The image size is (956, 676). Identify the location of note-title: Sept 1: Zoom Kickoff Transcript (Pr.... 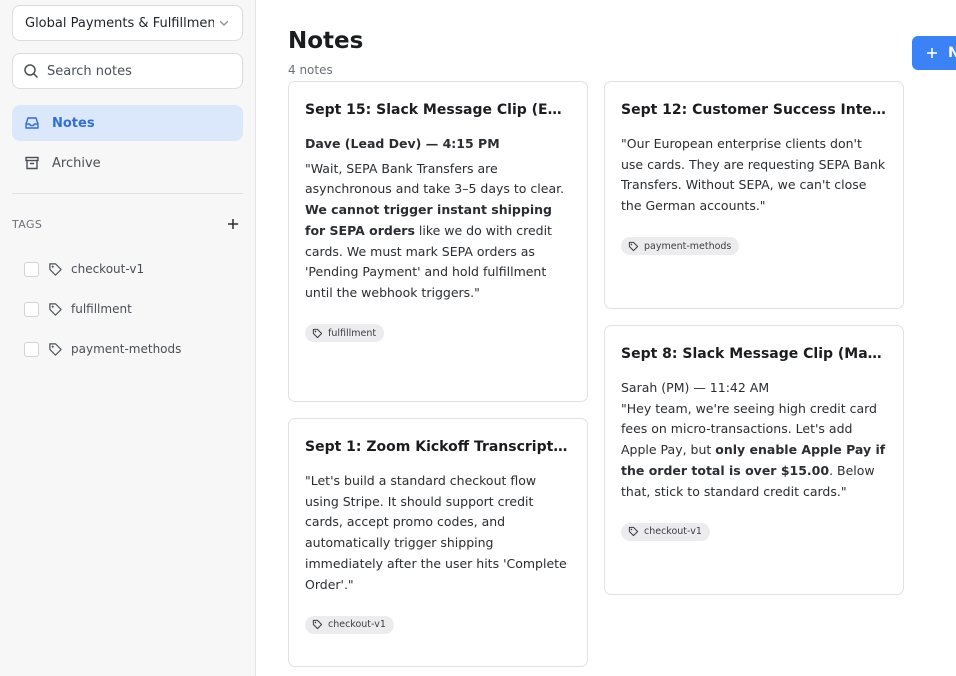
(438, 447).